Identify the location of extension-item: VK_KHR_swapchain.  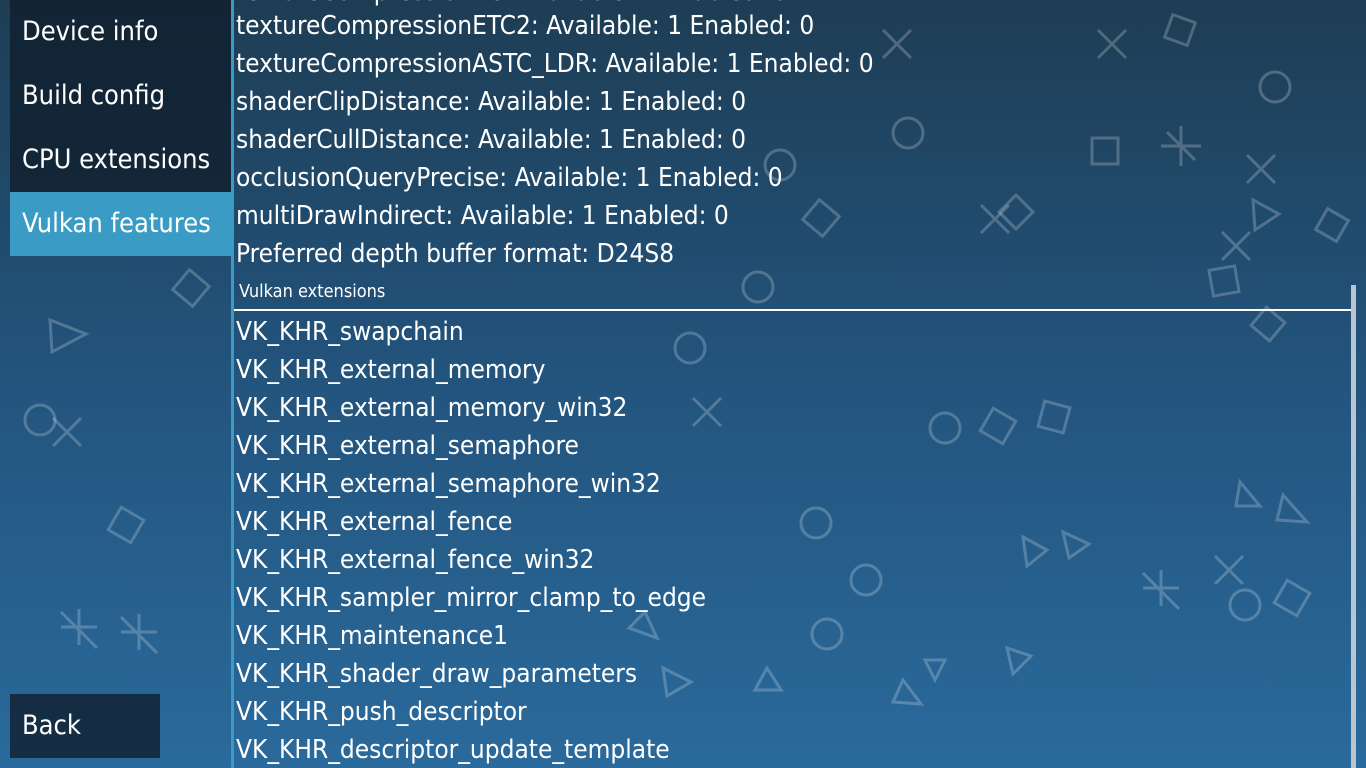
(350, 332).